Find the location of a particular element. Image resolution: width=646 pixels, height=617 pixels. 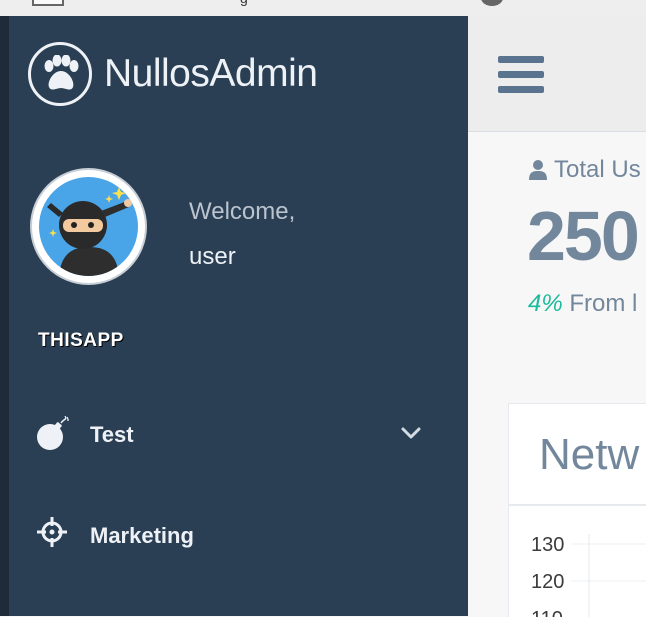

sidebar-item-label: Marketing is located at coordinates (142, 535).